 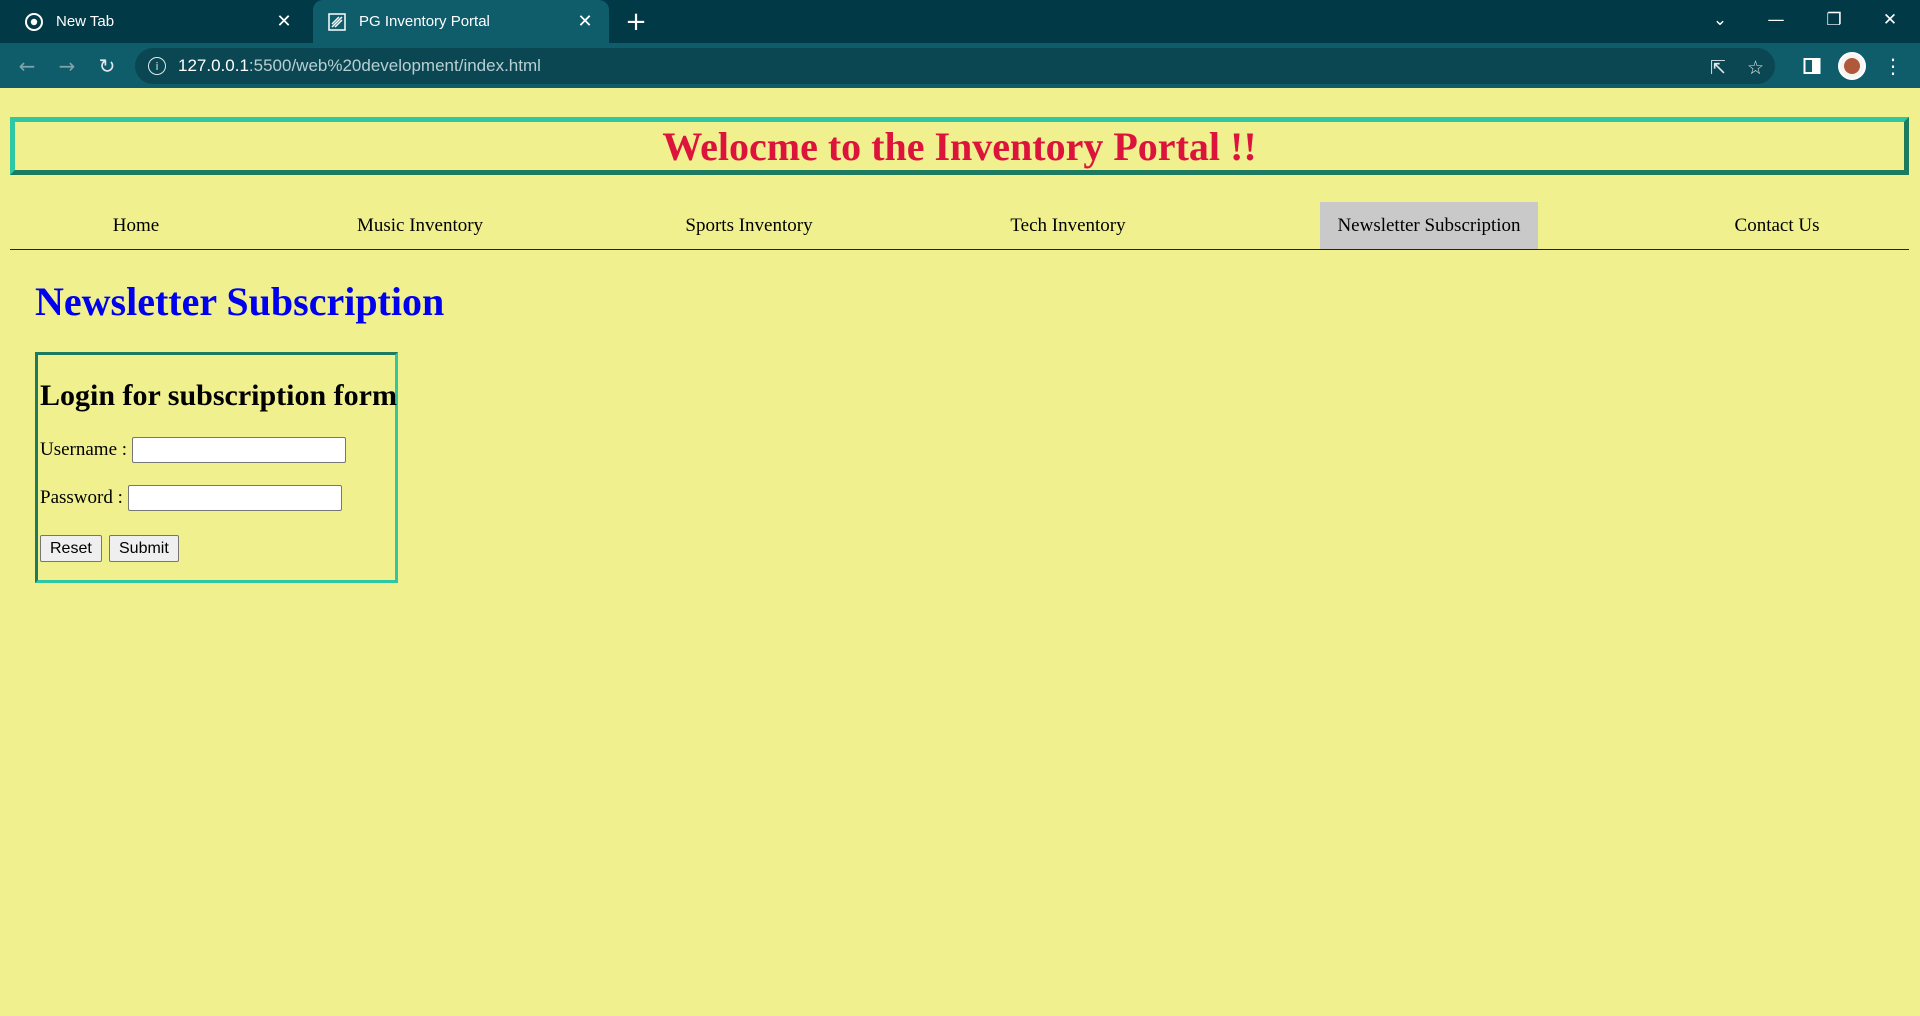 I want to click on side-panel-icon, so click(x=1812, y=66).